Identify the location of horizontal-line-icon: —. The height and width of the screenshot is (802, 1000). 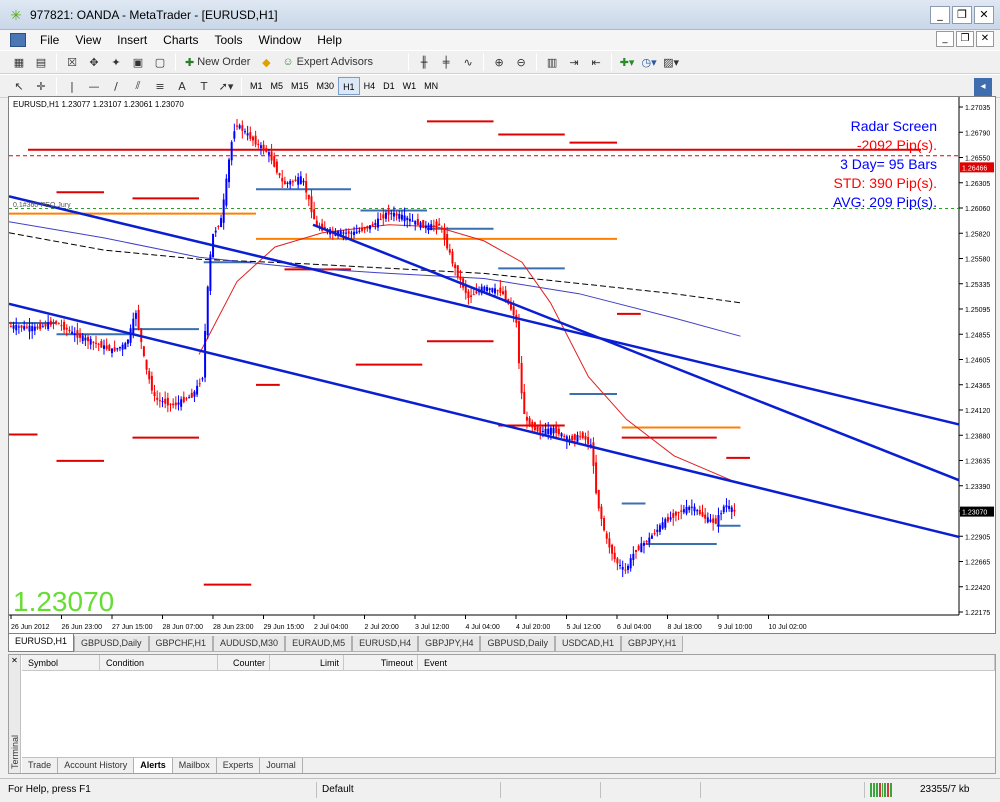
(94, 86).